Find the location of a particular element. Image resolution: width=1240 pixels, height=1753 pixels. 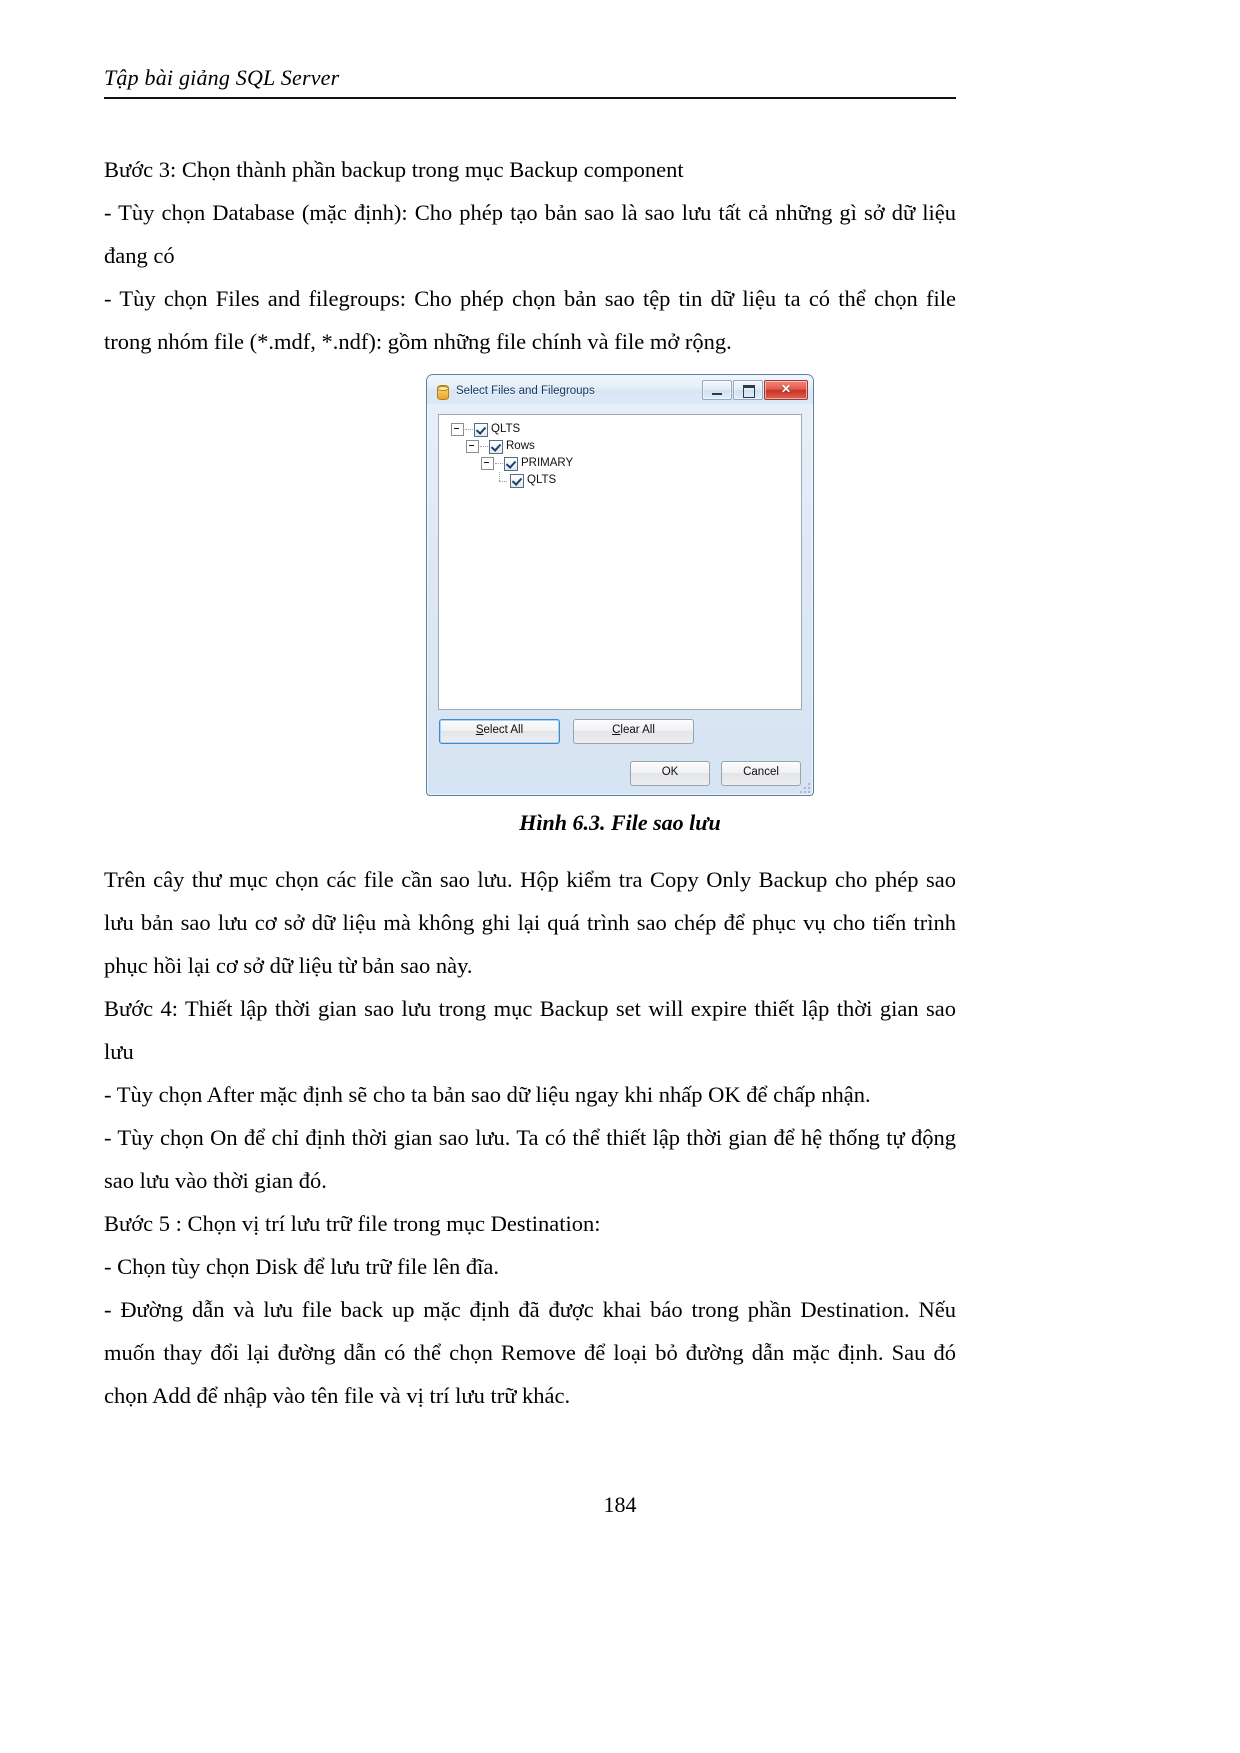

header-divider is located at coordinates (530, 98).